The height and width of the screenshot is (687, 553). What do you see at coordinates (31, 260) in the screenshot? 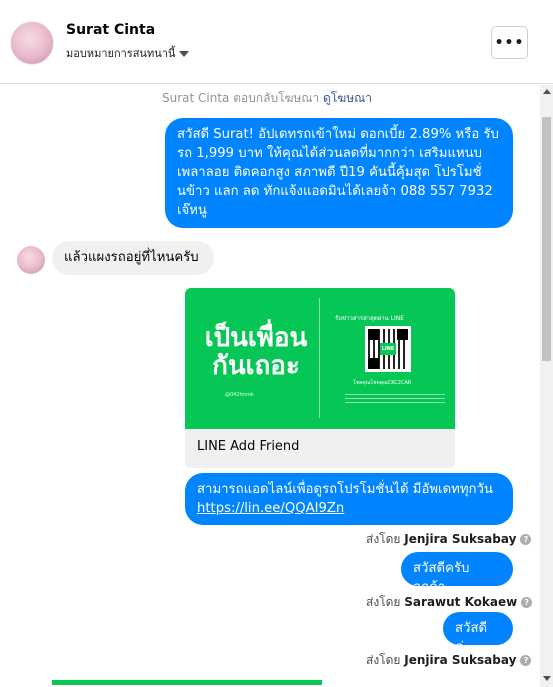
I see `customer-avatar` at bounding box center [31, 260].